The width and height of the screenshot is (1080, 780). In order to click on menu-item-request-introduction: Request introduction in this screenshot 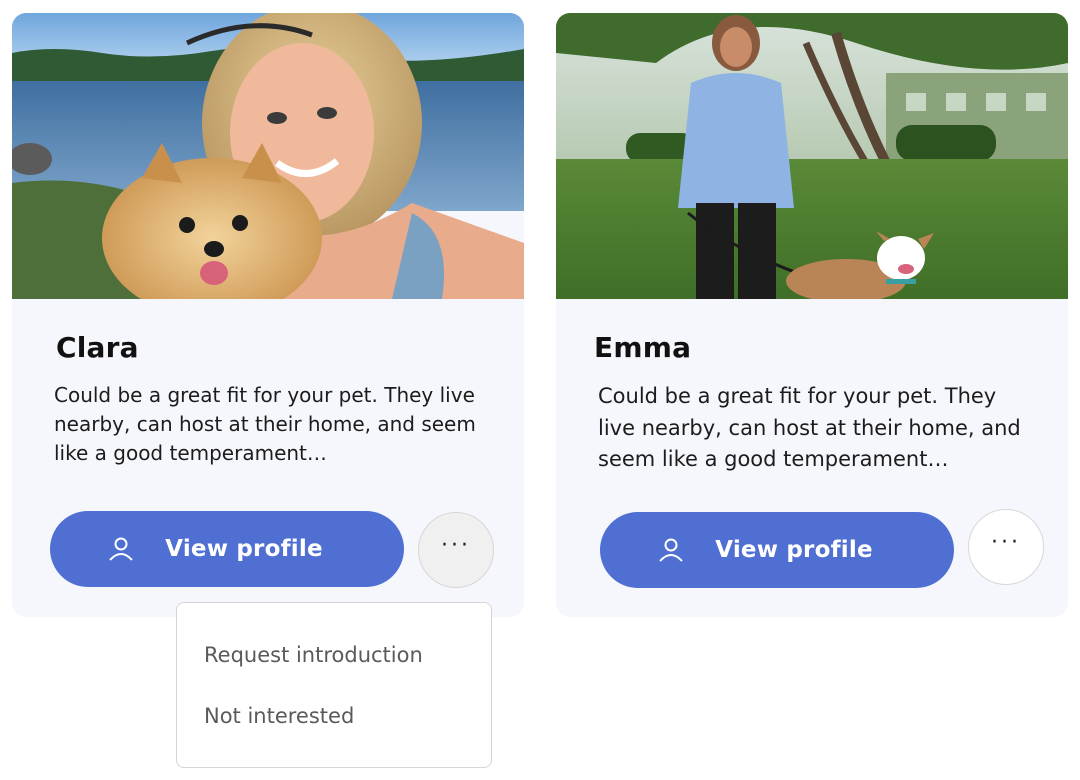, I will do `click(313, 655)`.